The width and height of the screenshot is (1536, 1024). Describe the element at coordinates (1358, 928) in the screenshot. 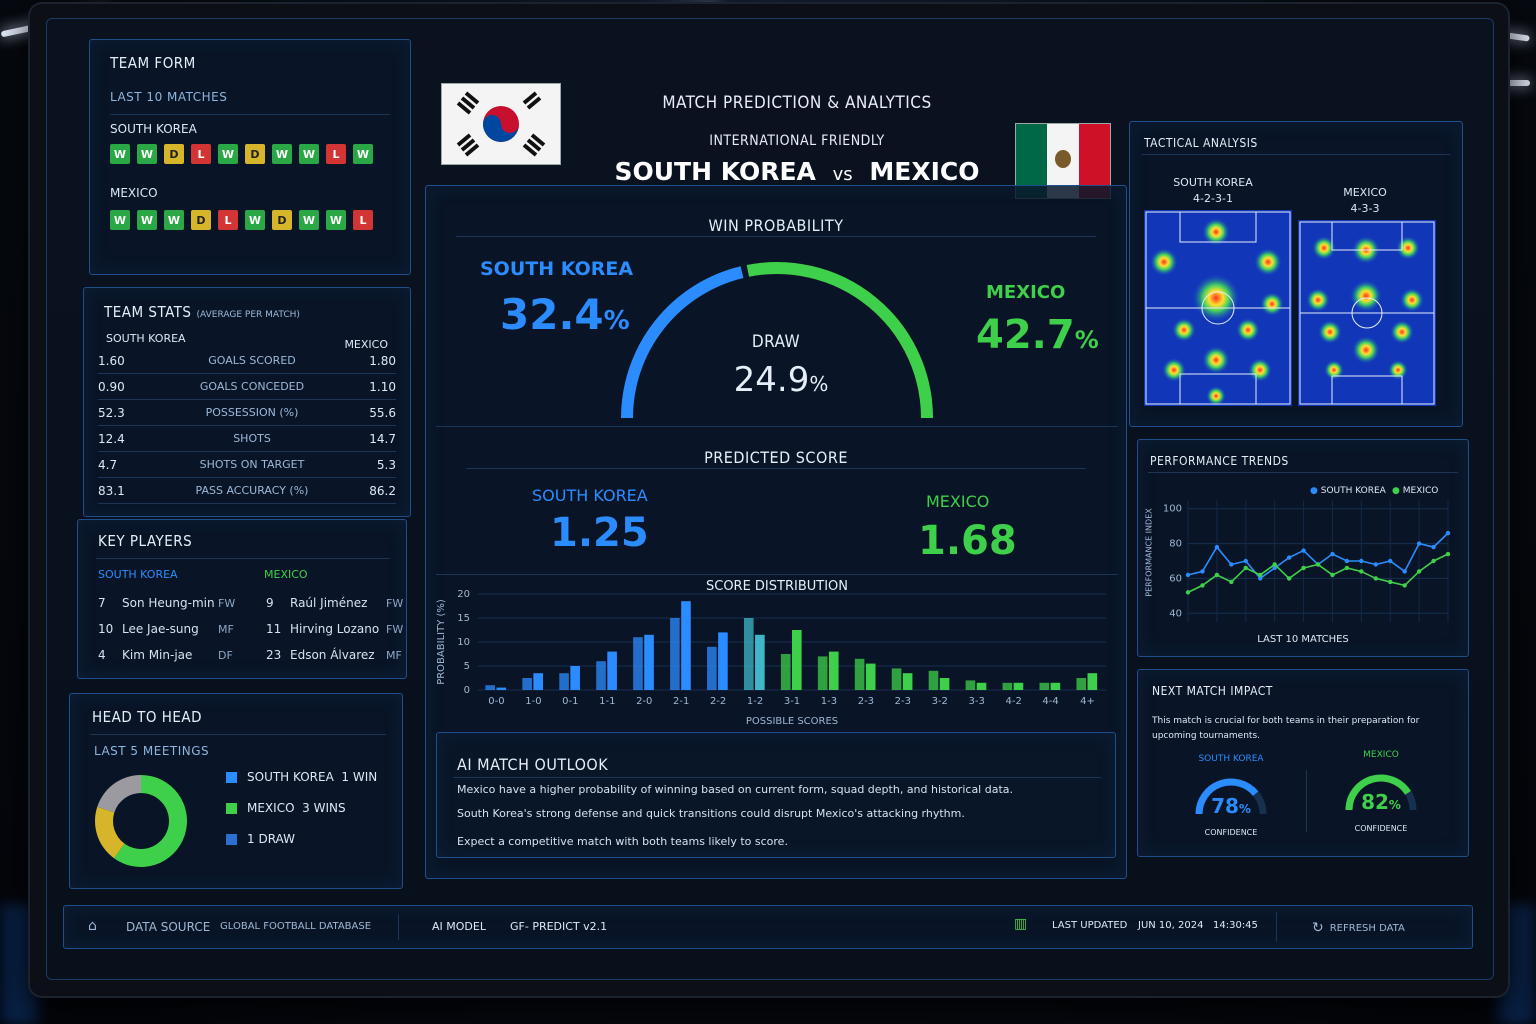

I see `refresh-data-button: ↻ REFRESH DATA` at that location.